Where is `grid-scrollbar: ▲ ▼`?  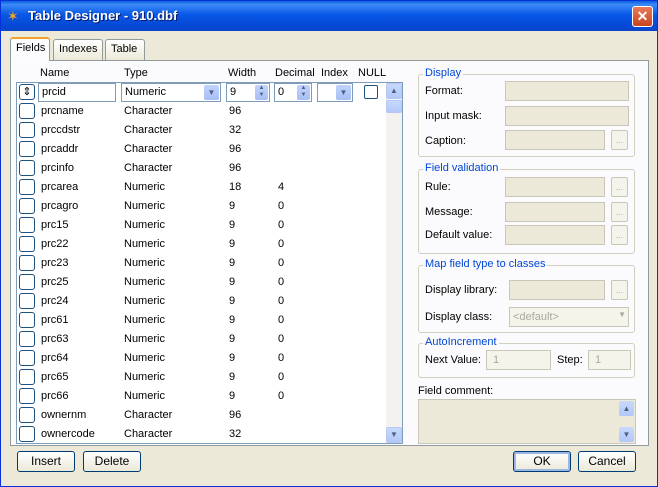
grid-scrollbar: ▲ ▼ is located at coordinates (394, 263).